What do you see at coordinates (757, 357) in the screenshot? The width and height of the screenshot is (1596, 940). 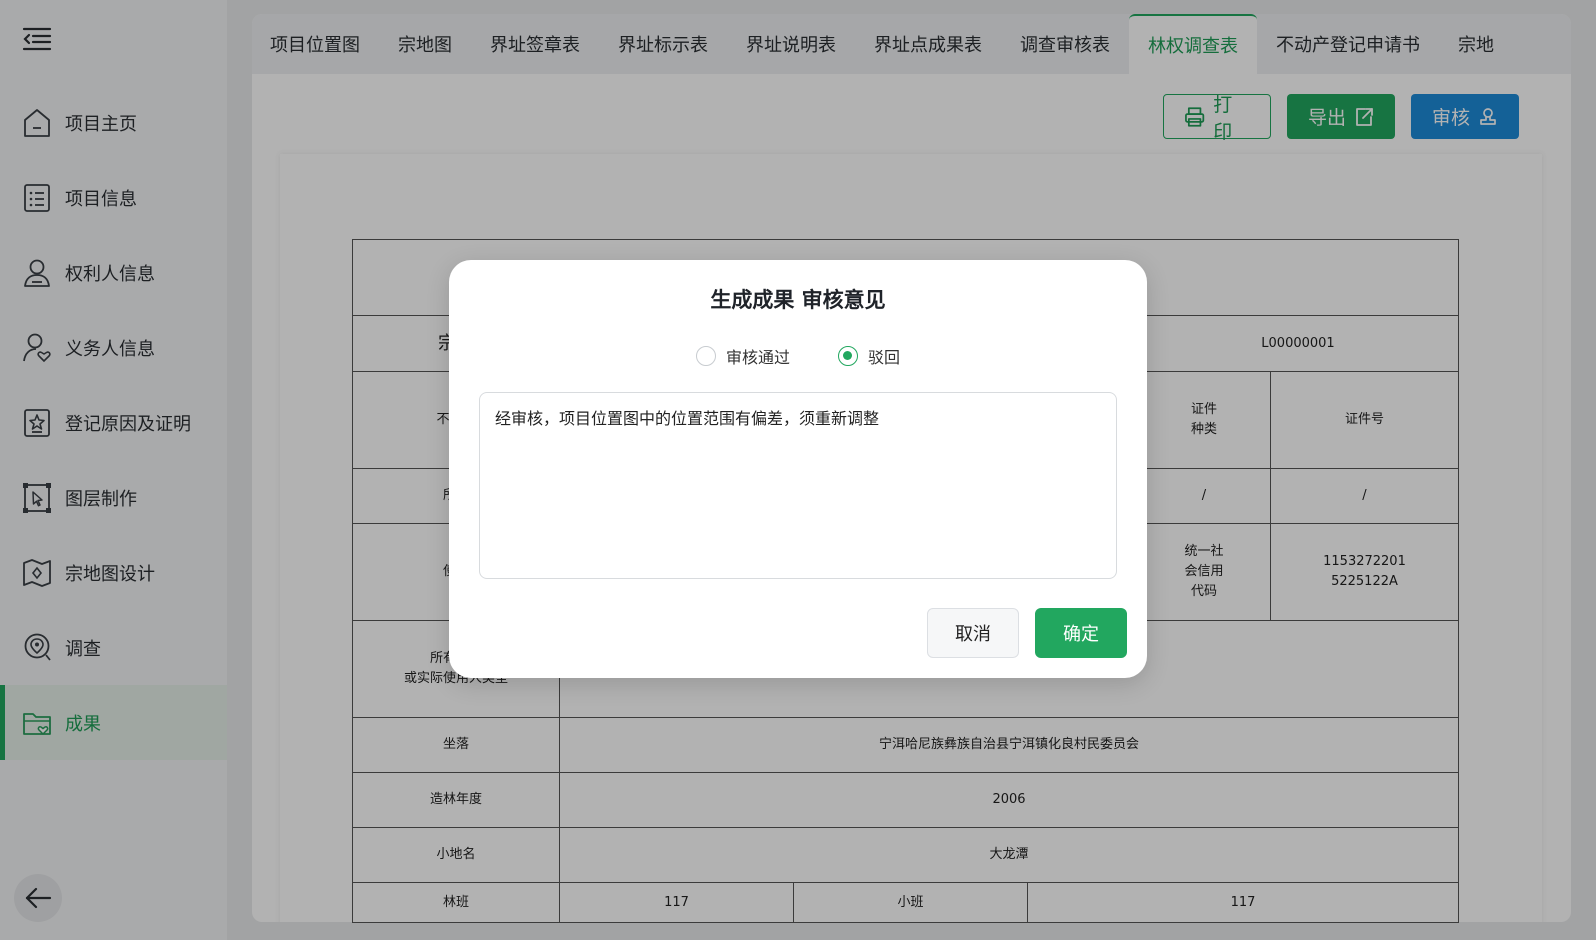 I see `radio-pass-label: 审核通过` at bounding box center [757, 357].